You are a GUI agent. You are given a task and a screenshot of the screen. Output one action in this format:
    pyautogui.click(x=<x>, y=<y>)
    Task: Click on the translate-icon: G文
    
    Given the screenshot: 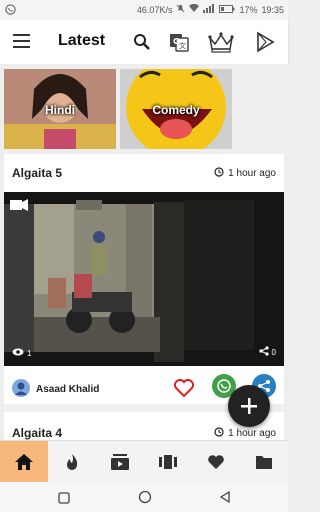 What is the action you would take?
    pyautogui.click(x=179, y=42)
    